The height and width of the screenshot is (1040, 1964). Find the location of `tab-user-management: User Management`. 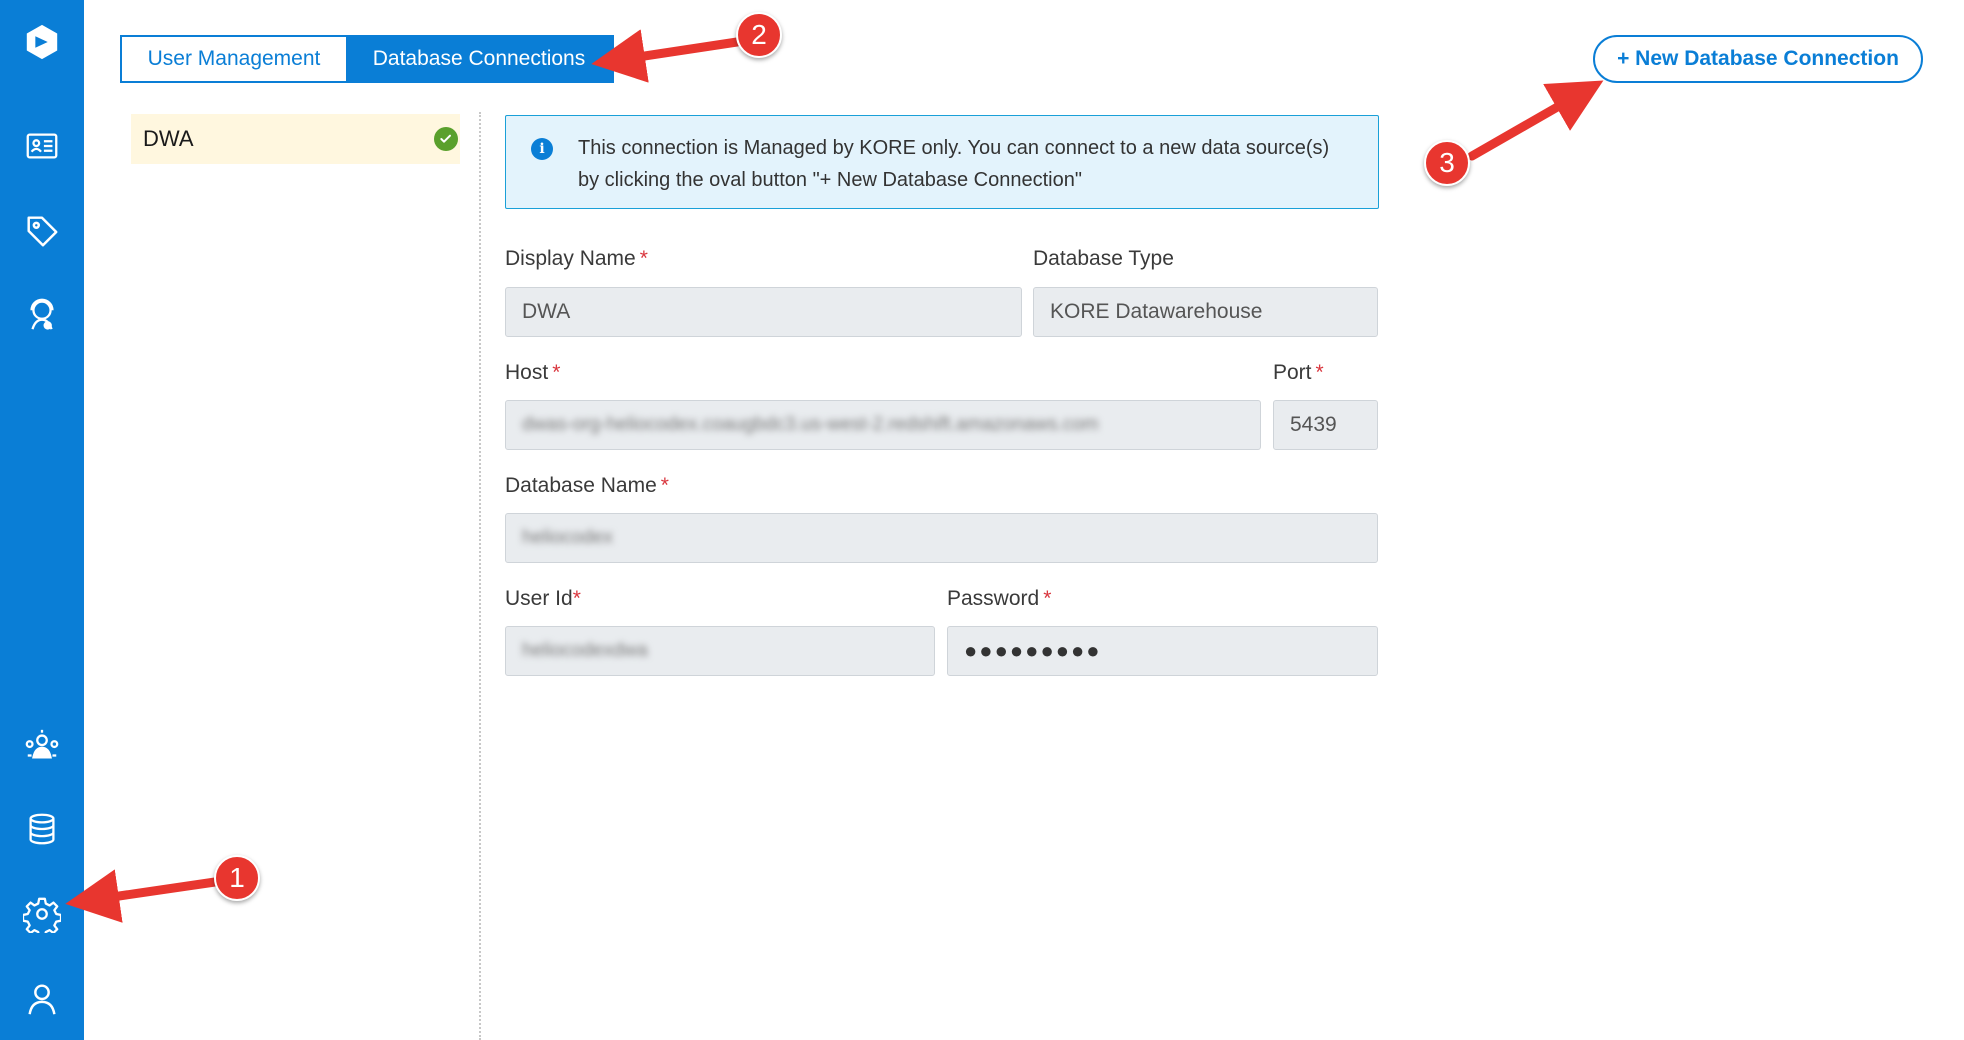

tab-user-management: User Management is located at coordinates (234, 59).